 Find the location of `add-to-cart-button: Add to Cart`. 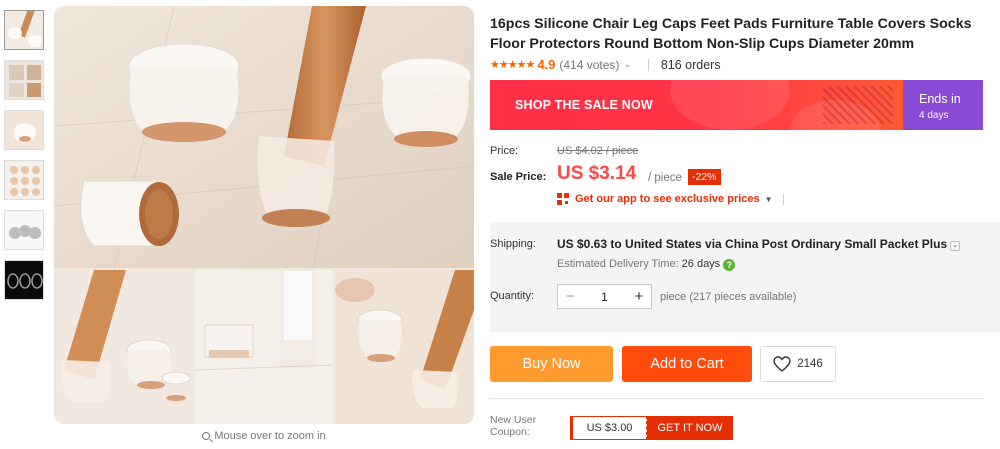

add-to-cart-button: Add to Cart is located at coordinates (687, 364).